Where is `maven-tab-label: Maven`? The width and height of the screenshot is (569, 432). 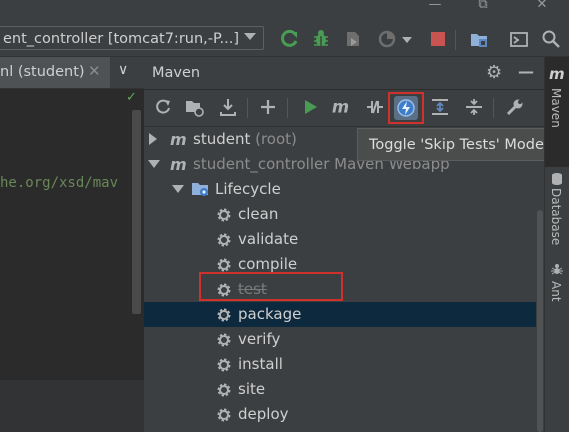
maven-tab-label: Maven is located at coordinates (556, 108).